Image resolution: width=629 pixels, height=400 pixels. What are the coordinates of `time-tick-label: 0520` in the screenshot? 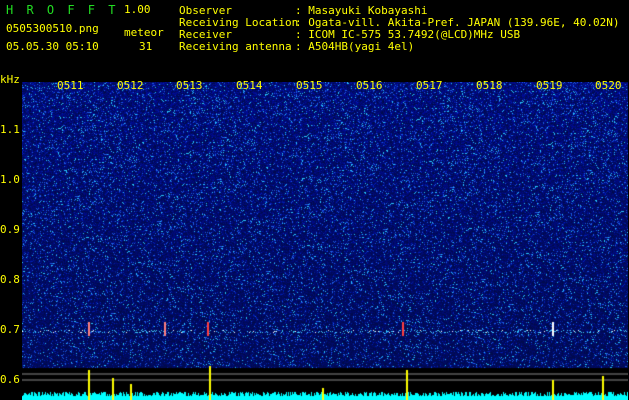 It's located at (608, 85).